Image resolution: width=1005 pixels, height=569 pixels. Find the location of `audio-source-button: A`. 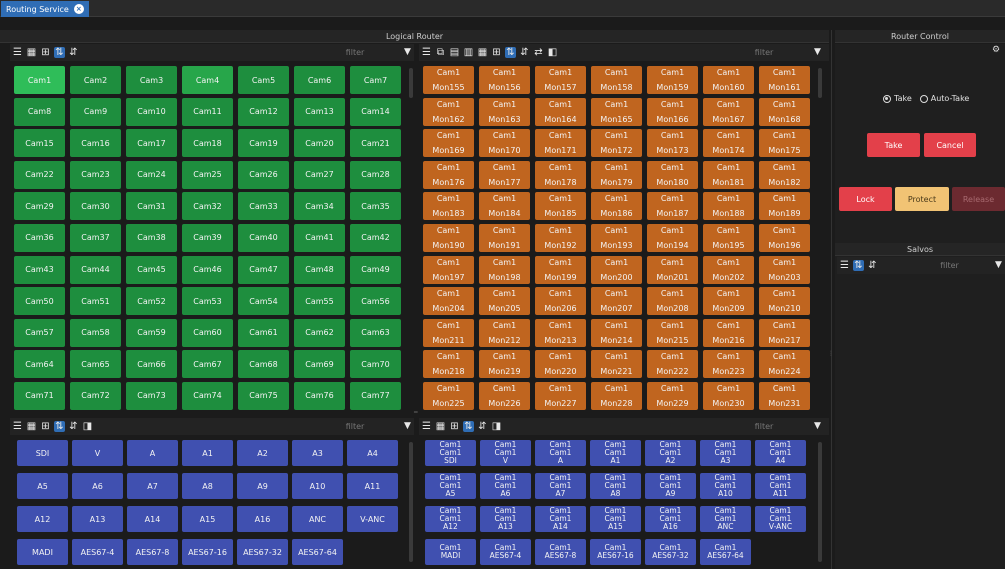

audio-source-button: A is located at coordinates (152, 453).